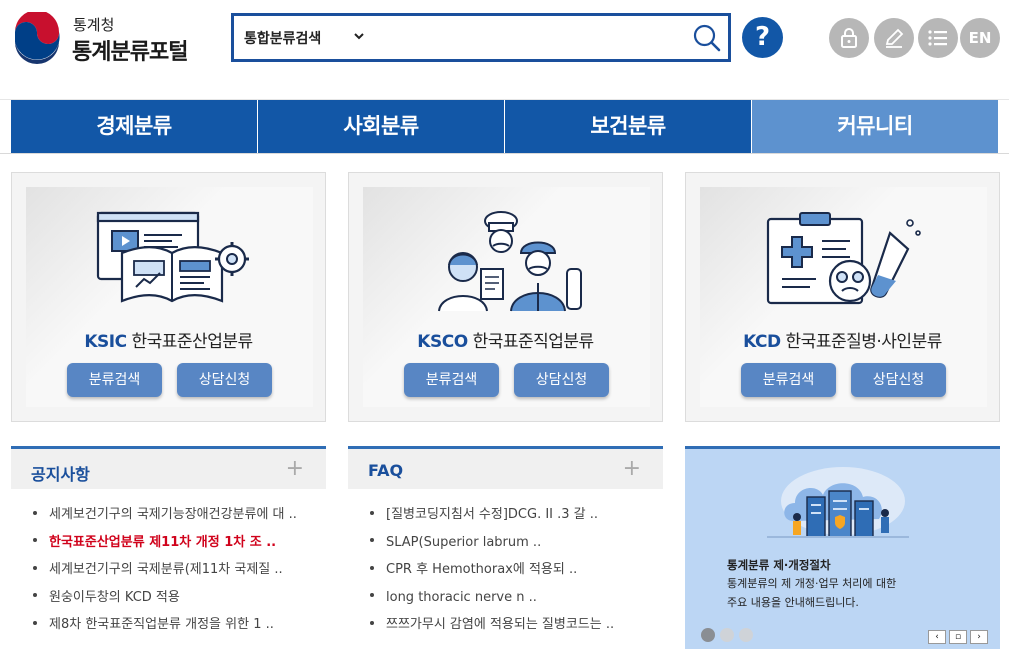 Image resolution: width=1009 pixels, height=657 pixels. Describe the element at coordinates (843, 258) in the screenshot. I see `medical-chart-illustration` at that location.